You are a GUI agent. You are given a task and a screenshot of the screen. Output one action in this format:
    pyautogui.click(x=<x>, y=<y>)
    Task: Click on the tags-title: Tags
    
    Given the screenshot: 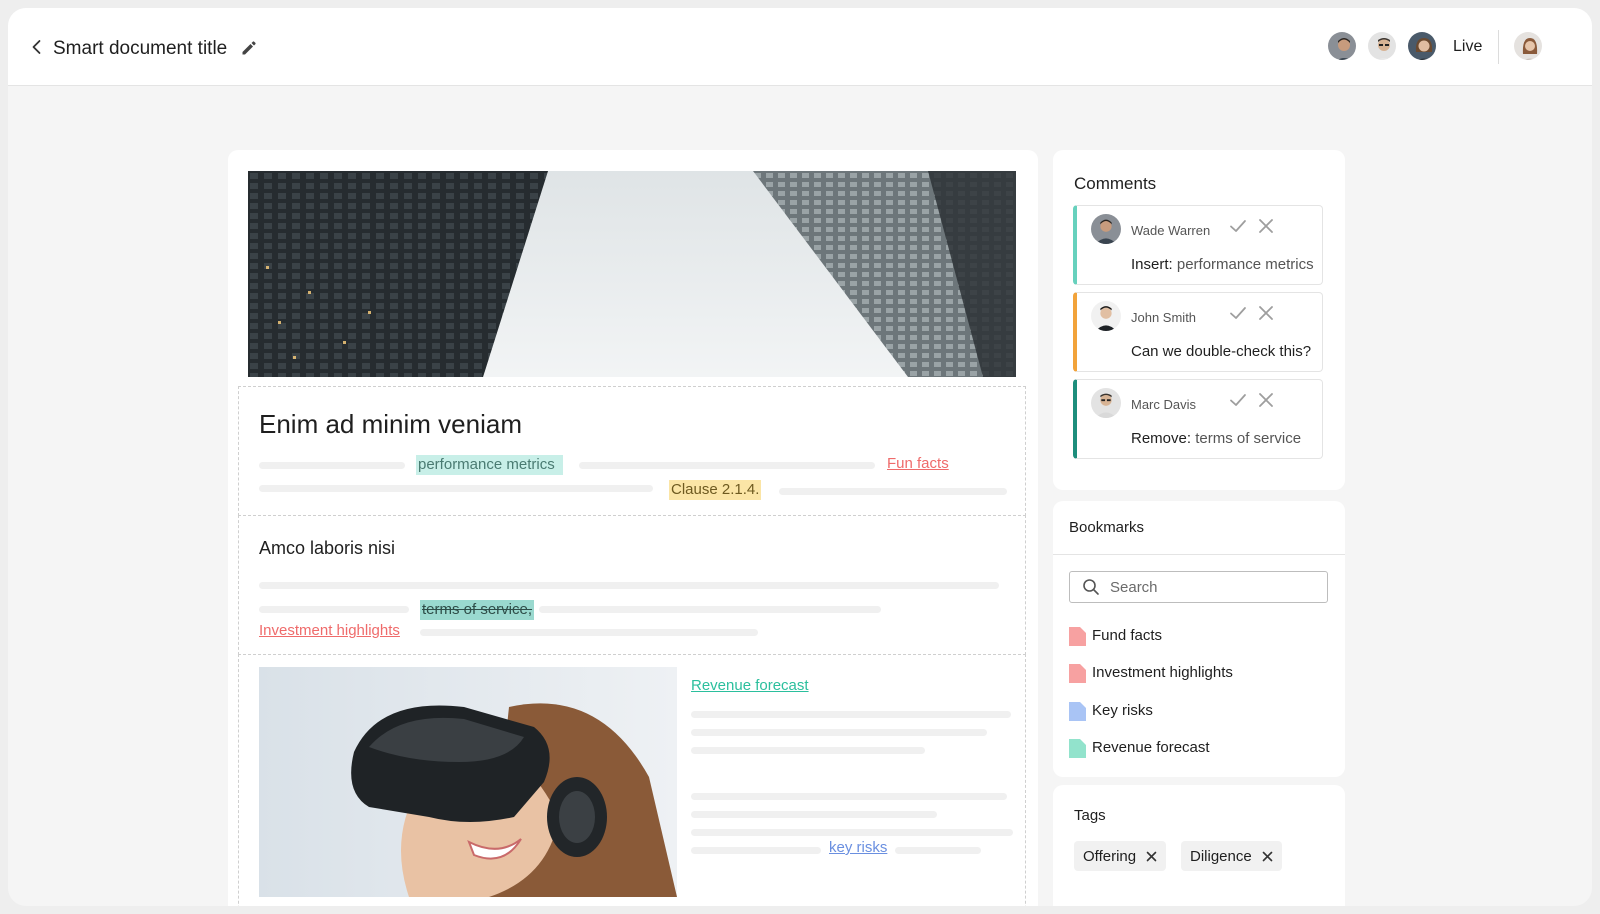 What is the action you would take?
    pyautogui.click(x=1090, y=815)
    